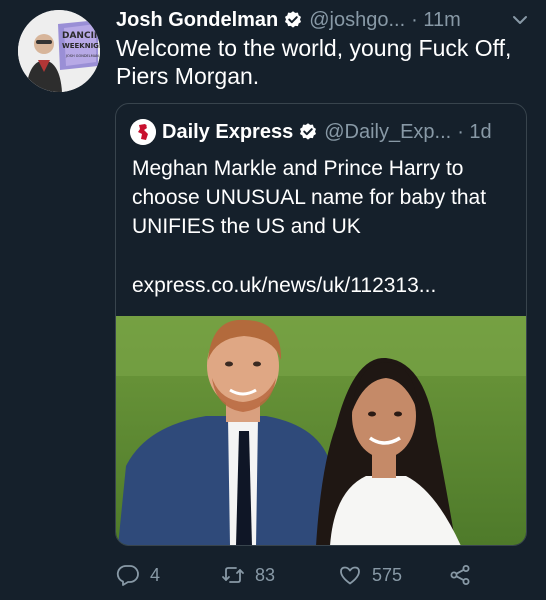  I want to click on tweet-actions: 4 83 575, so click(326, 575).